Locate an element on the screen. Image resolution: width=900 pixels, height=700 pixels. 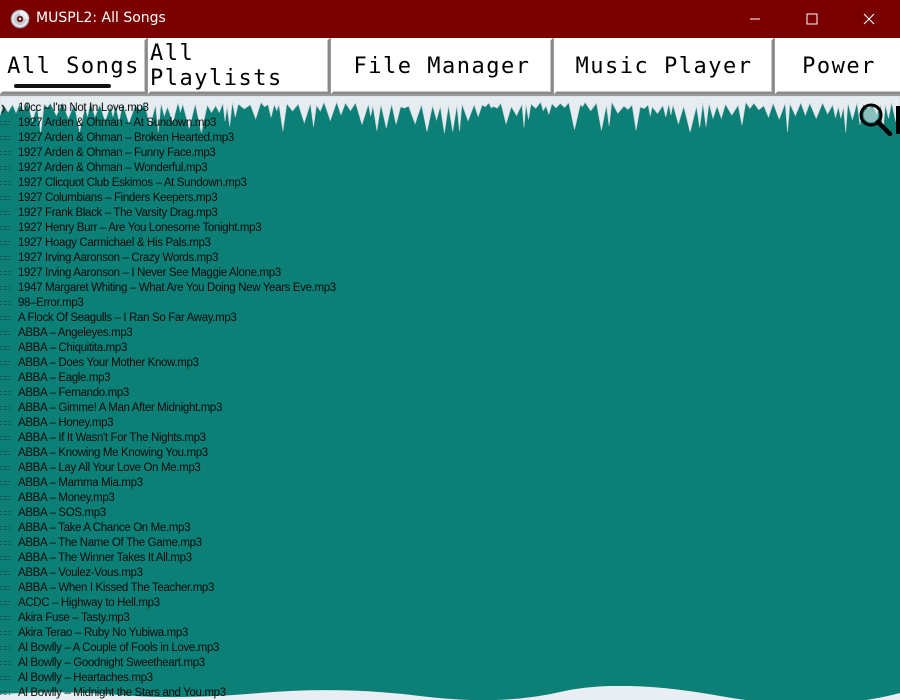
song-list-item: ∷∷ 1927 Irving Aaronson – Crazy Words.mp3 is located at coordinates (250, 258).